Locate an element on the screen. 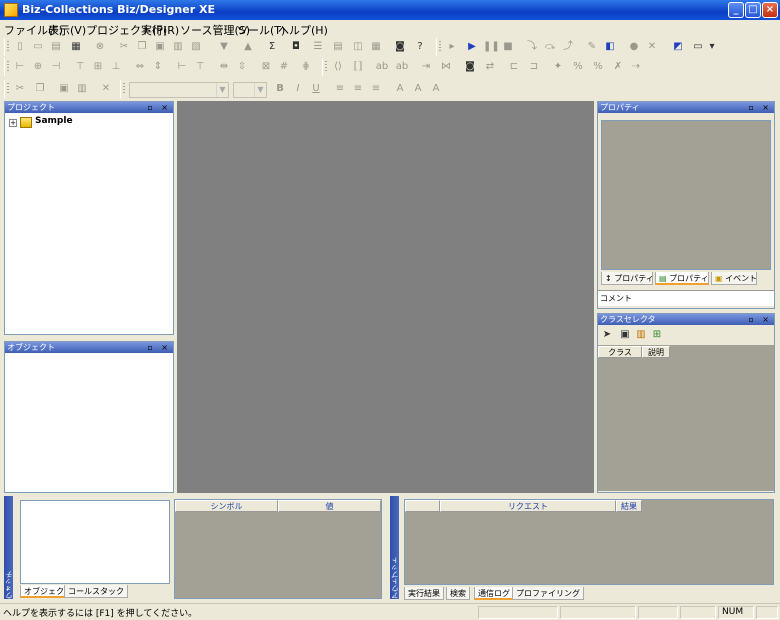 This screenshot has width=780, height=620. wand-icon: ✦ is located at coordinates (558, 67).